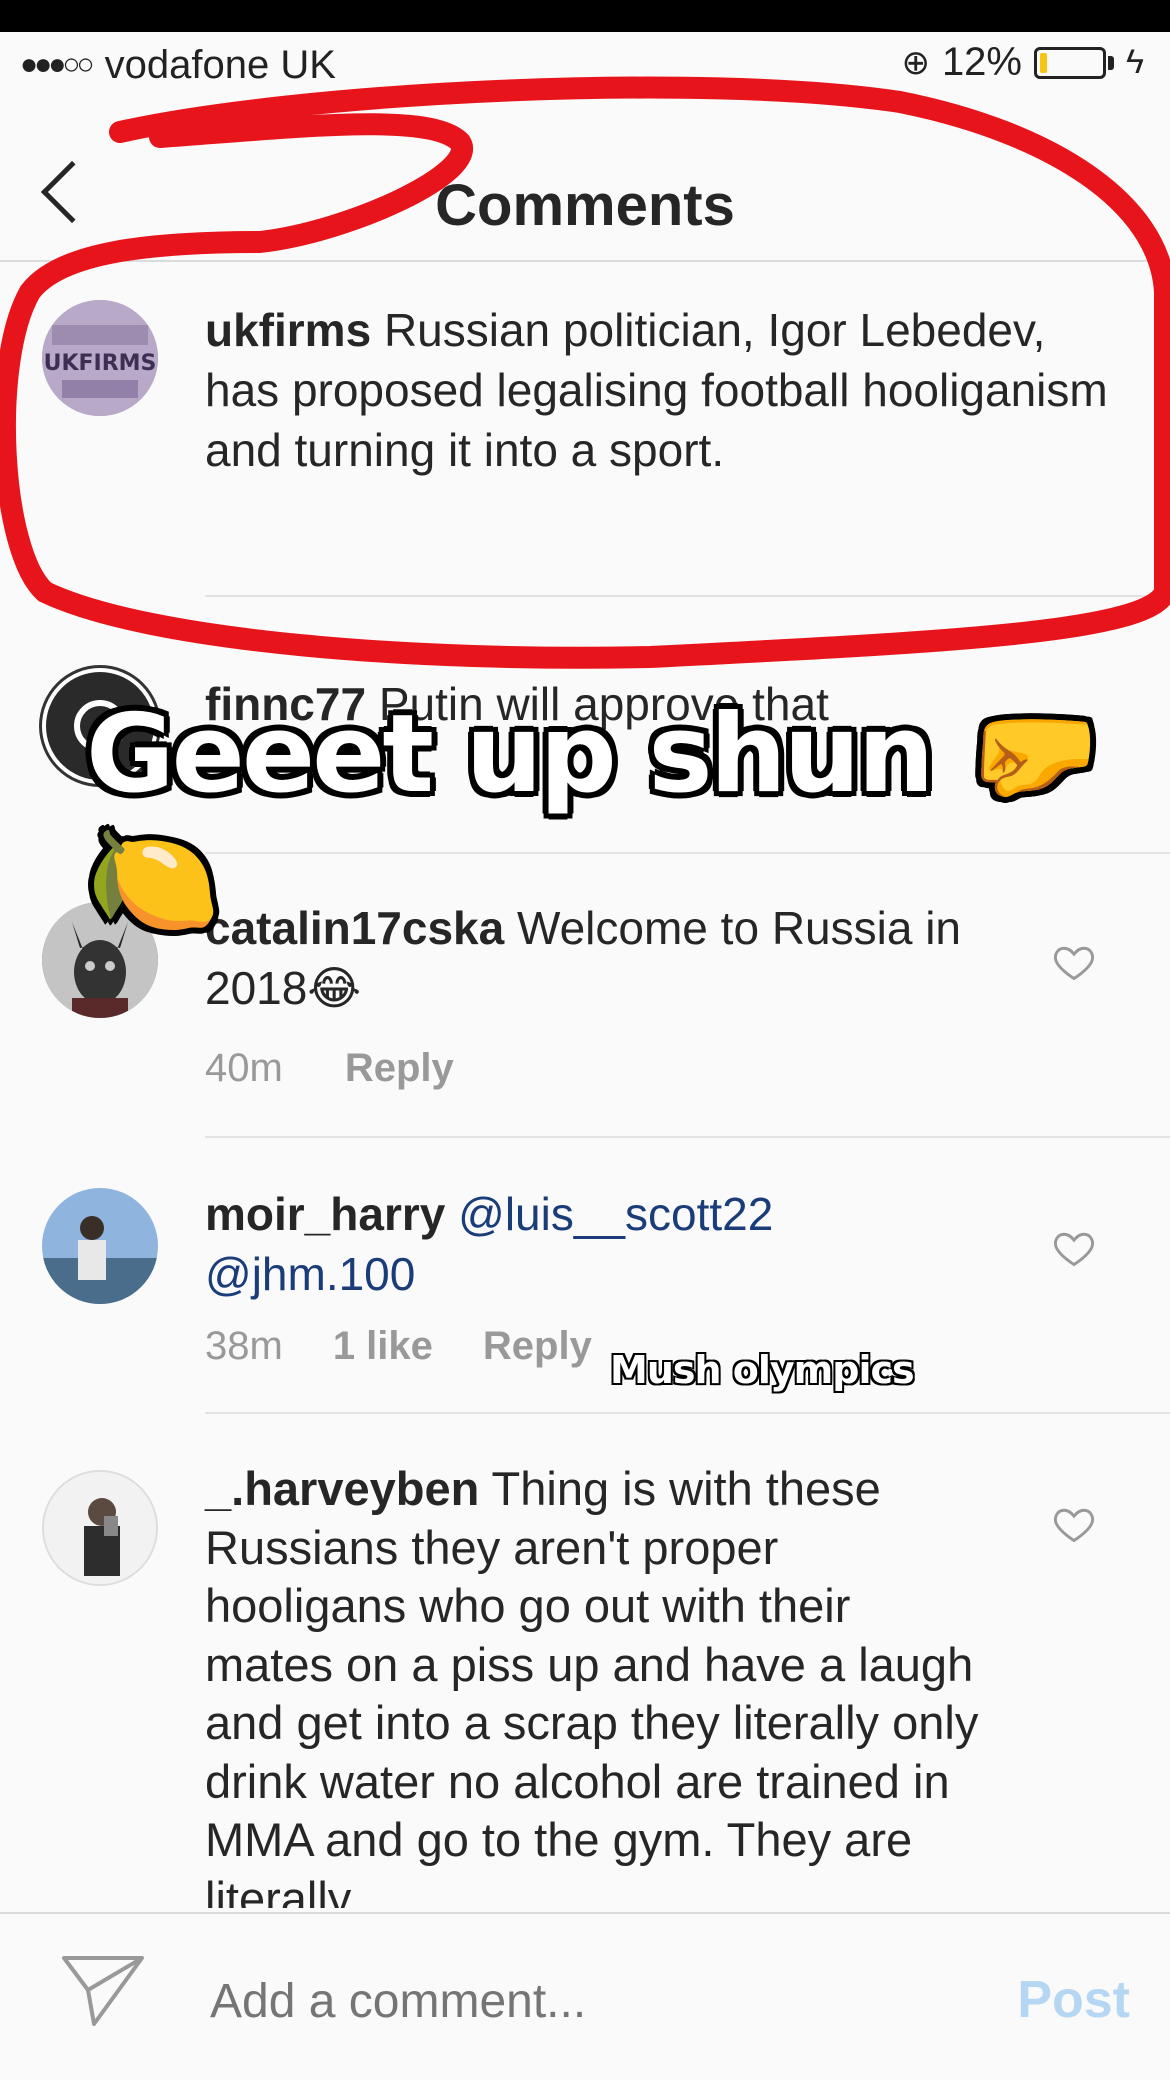 The image size is (1170, 2080). Describe the element at coordinates (585, 205) in the screenshot. I see `page-title: Comments` at that location.